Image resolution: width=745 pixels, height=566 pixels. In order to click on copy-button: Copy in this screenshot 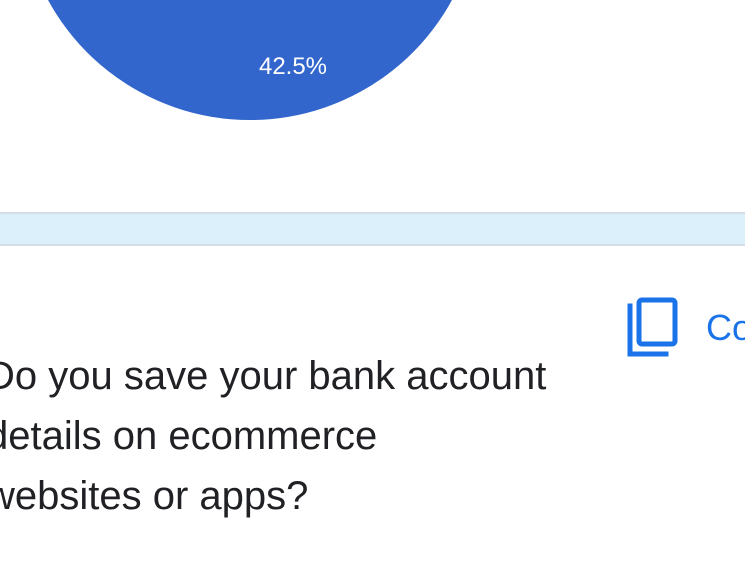, I will do `click(684, 328)`.